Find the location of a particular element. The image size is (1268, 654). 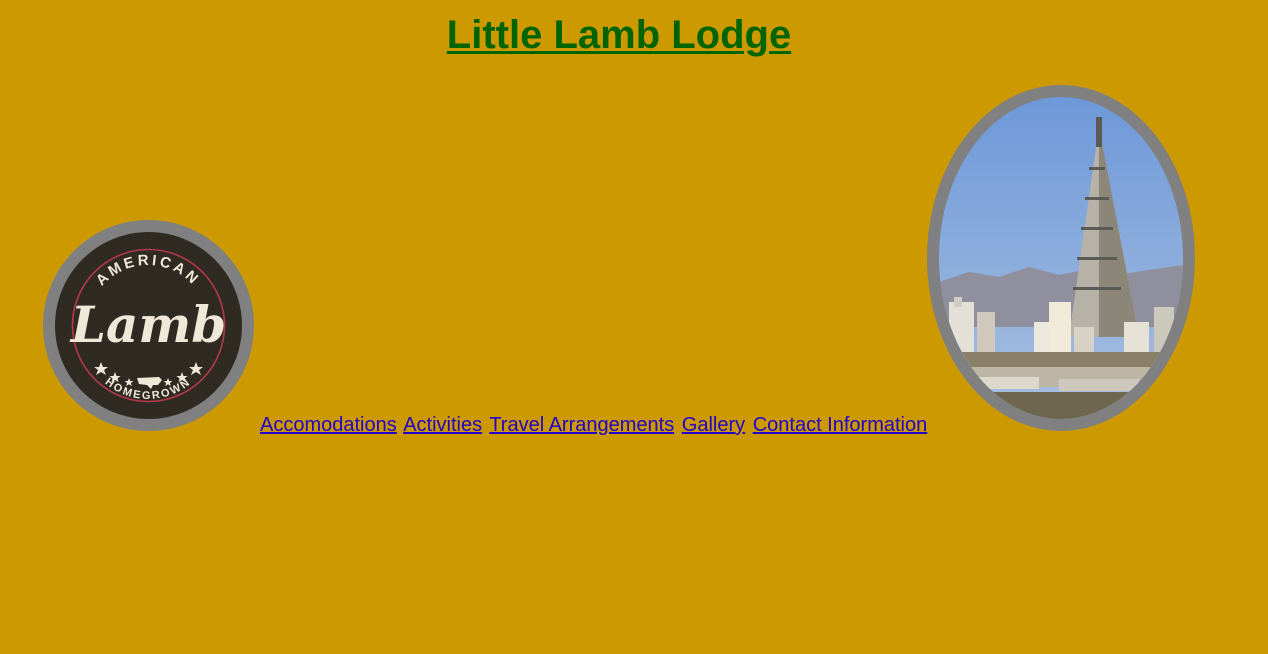

nav-link-contact-information: Contact Information is located at coordinates (840, 425).